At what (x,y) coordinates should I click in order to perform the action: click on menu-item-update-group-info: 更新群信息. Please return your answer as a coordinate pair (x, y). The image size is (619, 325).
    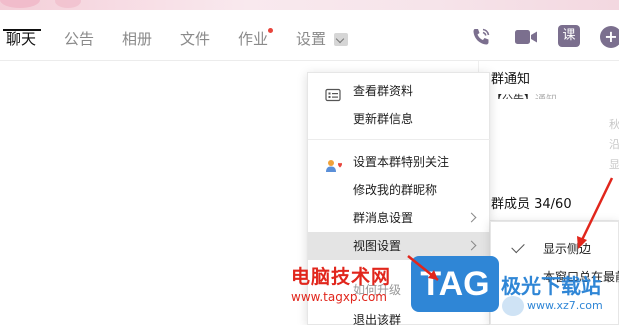
    Looking at the image, I should click on (399, 119).